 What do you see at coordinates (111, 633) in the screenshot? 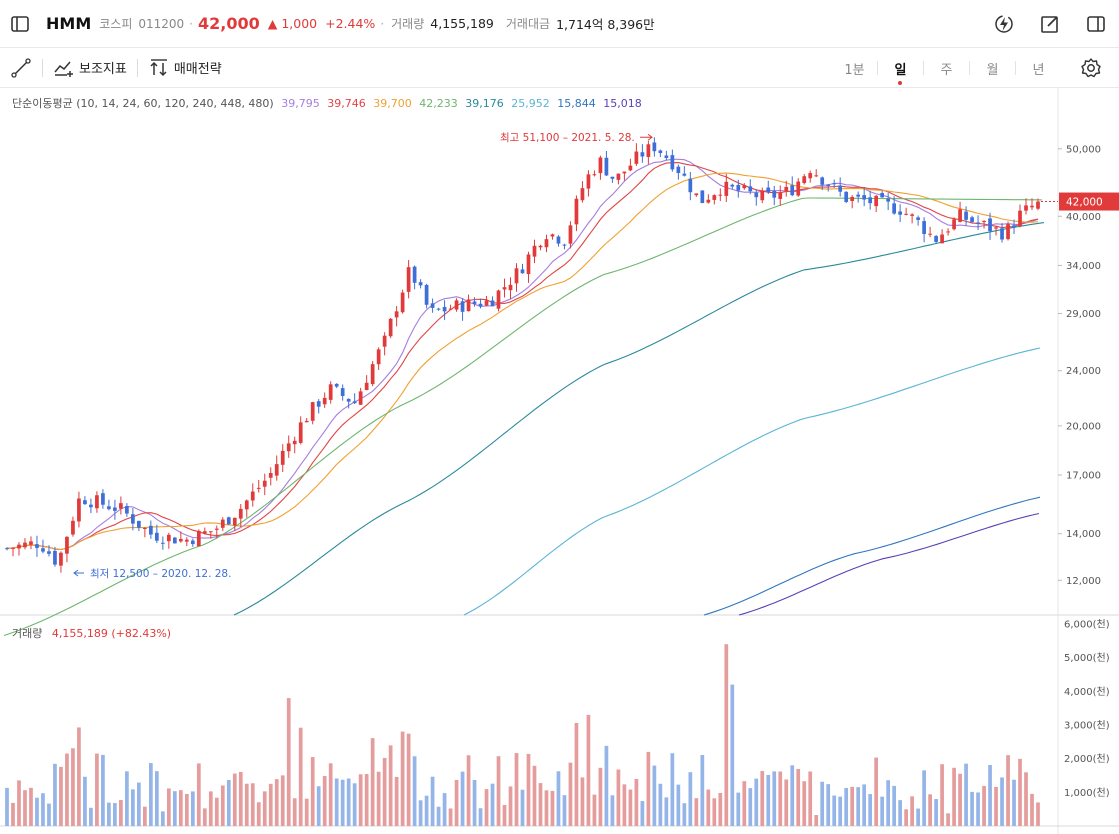
I see `volume-legend-value: 4,155,189 (+82.43%)` at bounding box center [111, 633].